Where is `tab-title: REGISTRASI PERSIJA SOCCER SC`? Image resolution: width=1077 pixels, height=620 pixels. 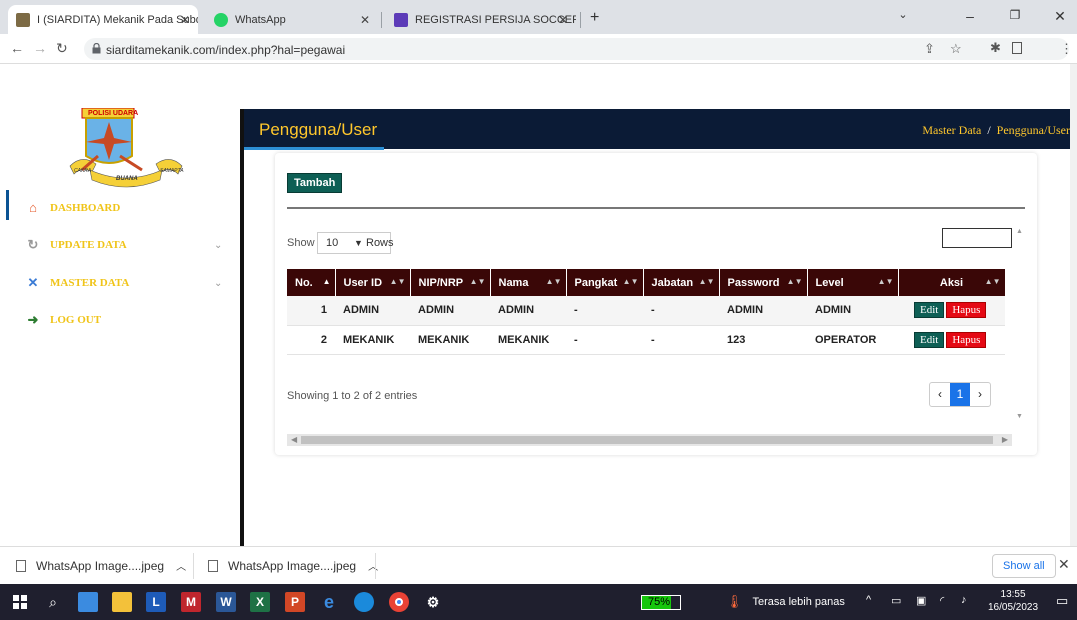 tab-title: REGISTRASI PERSIJA SOCCER SC is located at coordinates (495, 19).